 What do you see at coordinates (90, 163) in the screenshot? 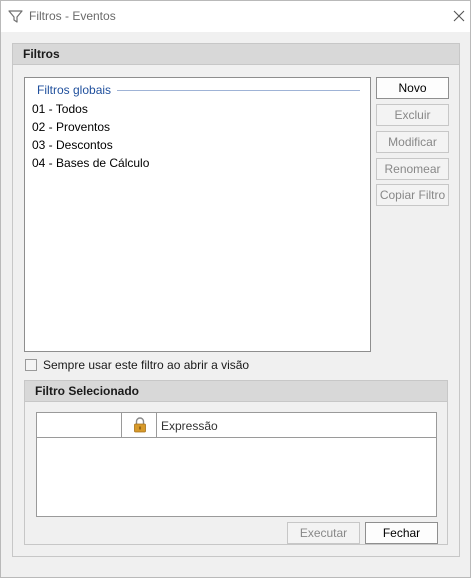
I see `list-item: 04 - Bases de Cálculo` at bounding box center [90, 163].